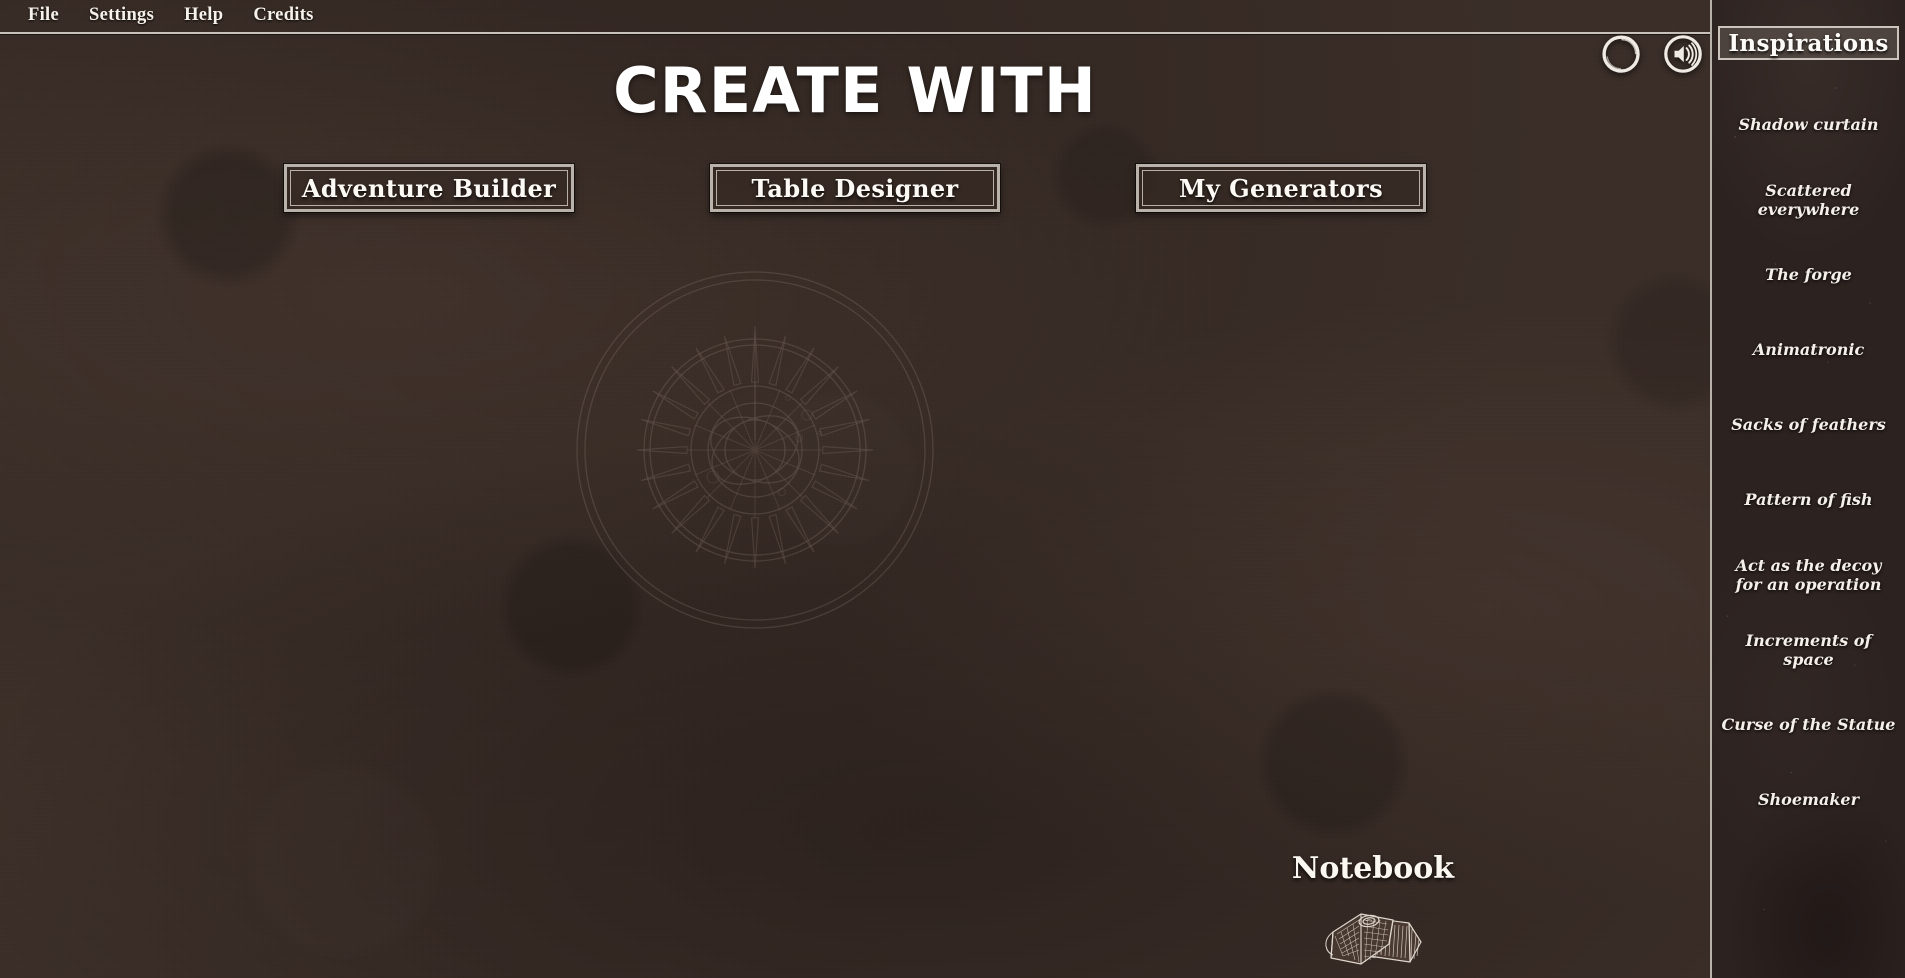 The image size is (1905, 978). What do you see at coordinates (1373, 939) in the screenshot?
I see `notebook-books-illustration` at bounding box center [1373, 939].